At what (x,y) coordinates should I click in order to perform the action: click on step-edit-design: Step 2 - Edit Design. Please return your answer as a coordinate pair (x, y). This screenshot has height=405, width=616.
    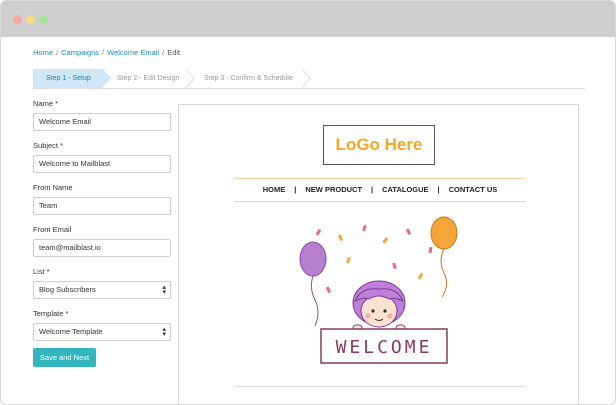
    Looking at the image, I should click on (148, 78).